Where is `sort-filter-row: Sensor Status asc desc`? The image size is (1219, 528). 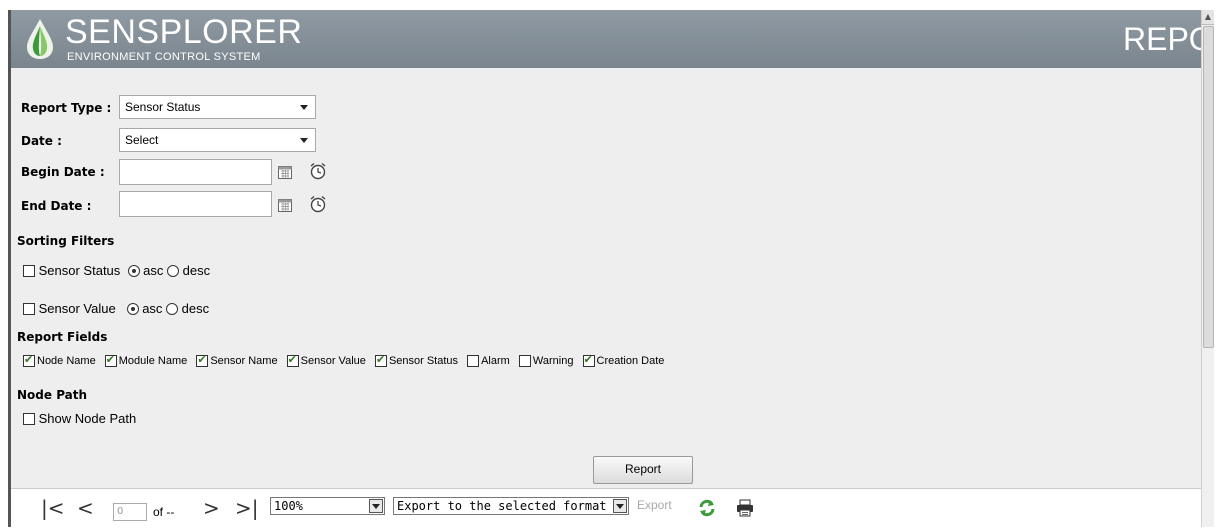 sort-filter-row: Sensor Status asc desc is located at coordinates (116, 270).